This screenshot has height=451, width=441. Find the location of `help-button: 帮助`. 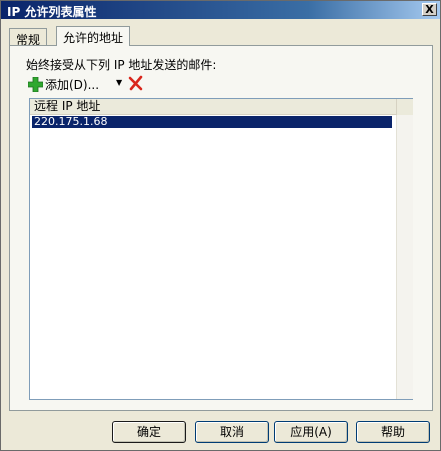

help-button: 帮助 is located at coordinates (393, 432).